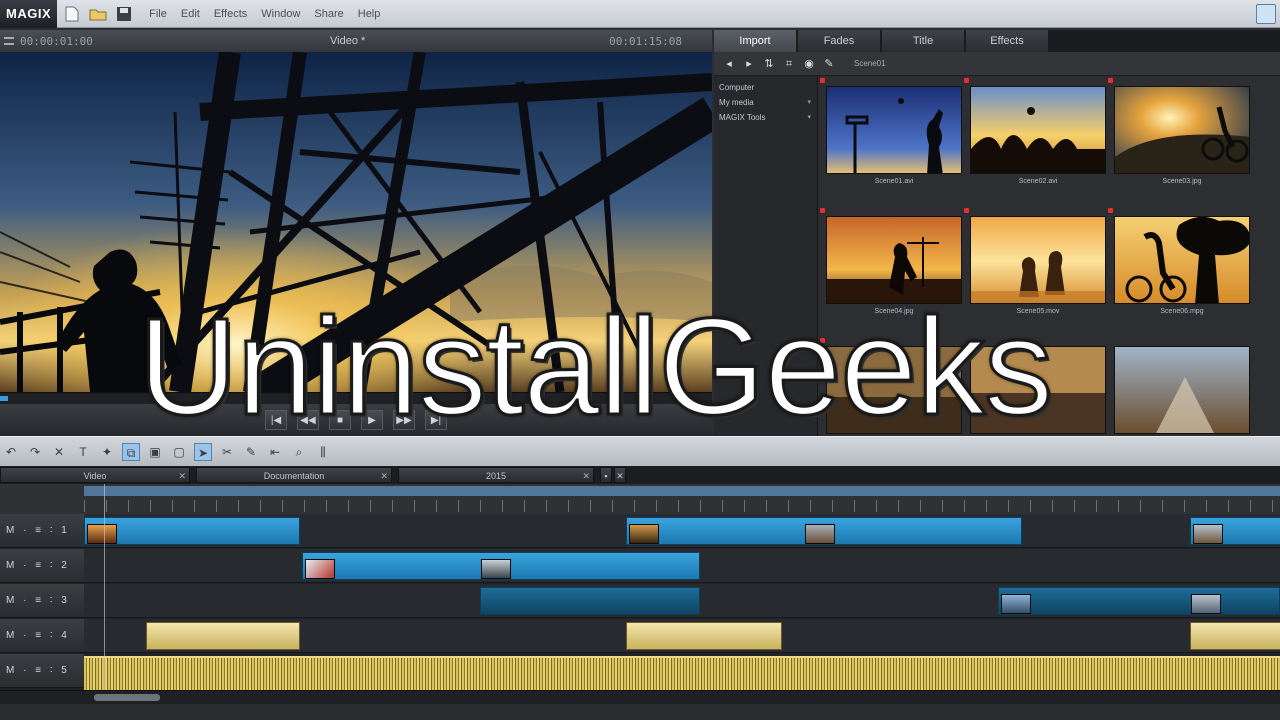 The width and height of the screenshot is (1280, 720). I want to click on menu-share: Share, so click(328, 14).